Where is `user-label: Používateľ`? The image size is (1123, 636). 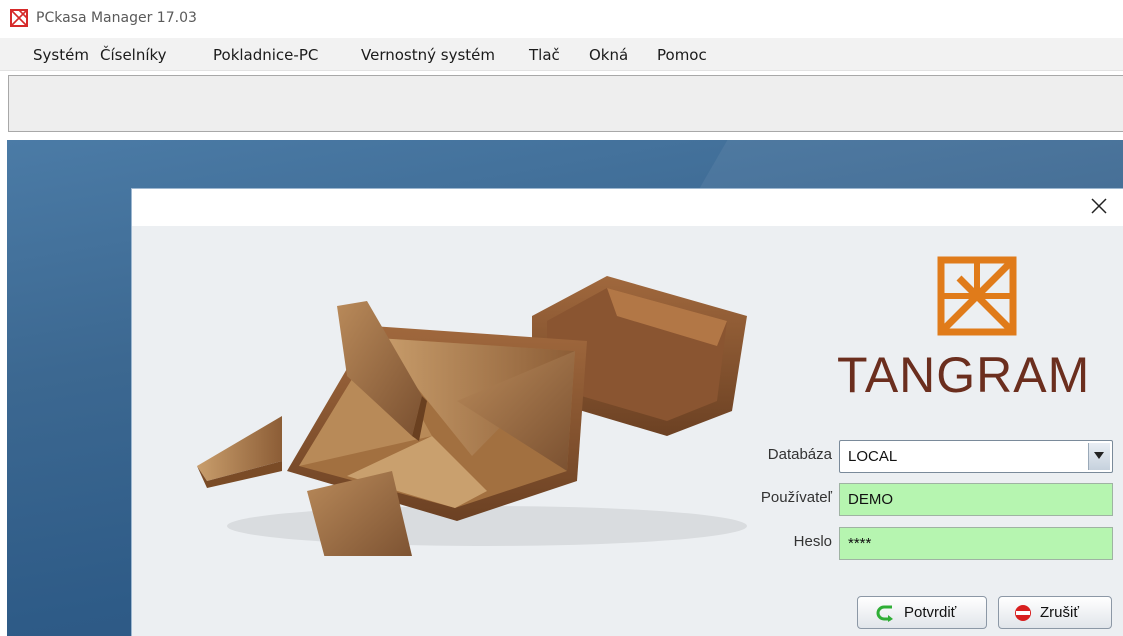
user-label: Používateľ is located at coordinates (796, 497).